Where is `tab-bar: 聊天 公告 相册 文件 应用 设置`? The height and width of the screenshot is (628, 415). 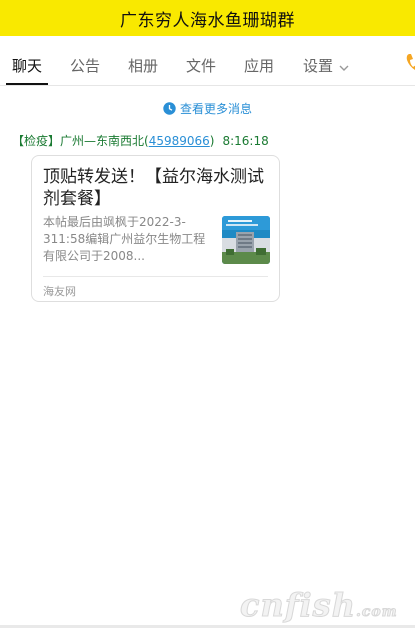 tab-bar: 聊天 公告 相册 文件 应用 设置 is located at coordinates (207, 61).